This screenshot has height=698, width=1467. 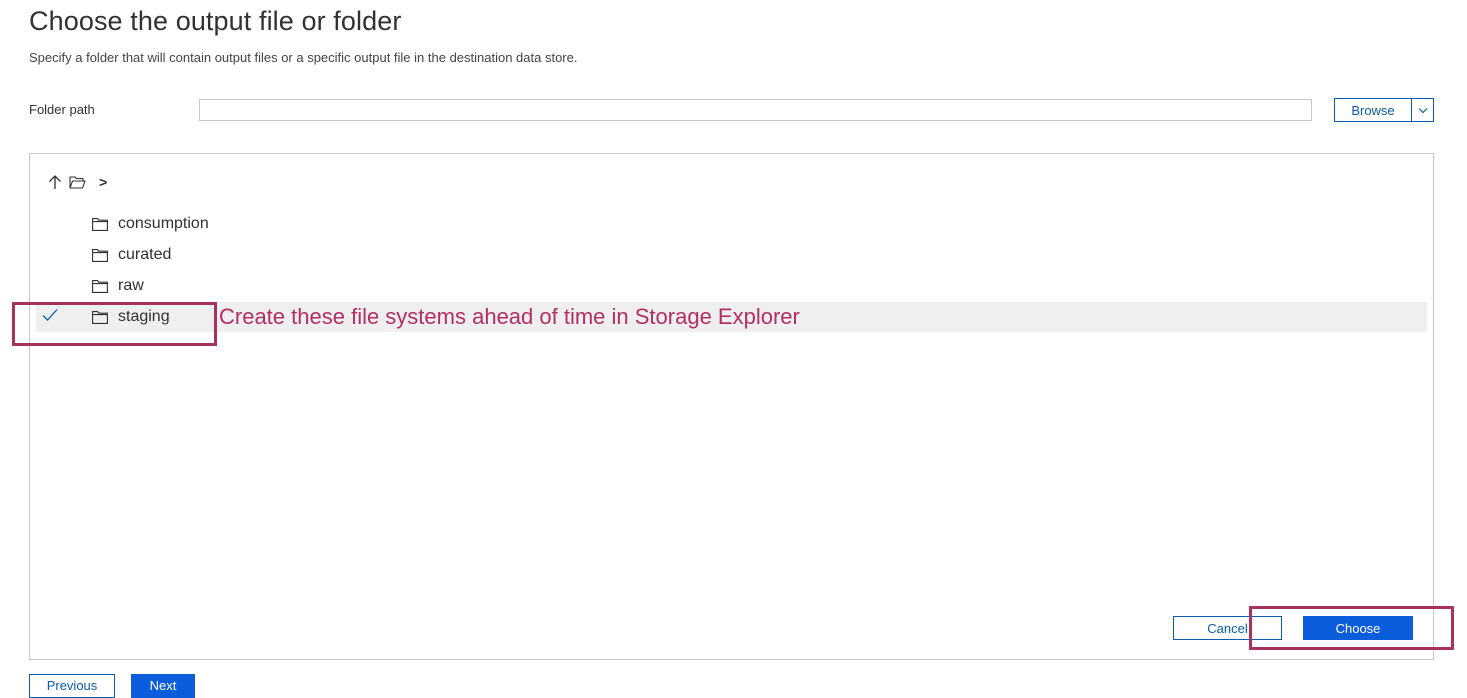 I want to click on folder-name: staging, so click(x=144, y=316).